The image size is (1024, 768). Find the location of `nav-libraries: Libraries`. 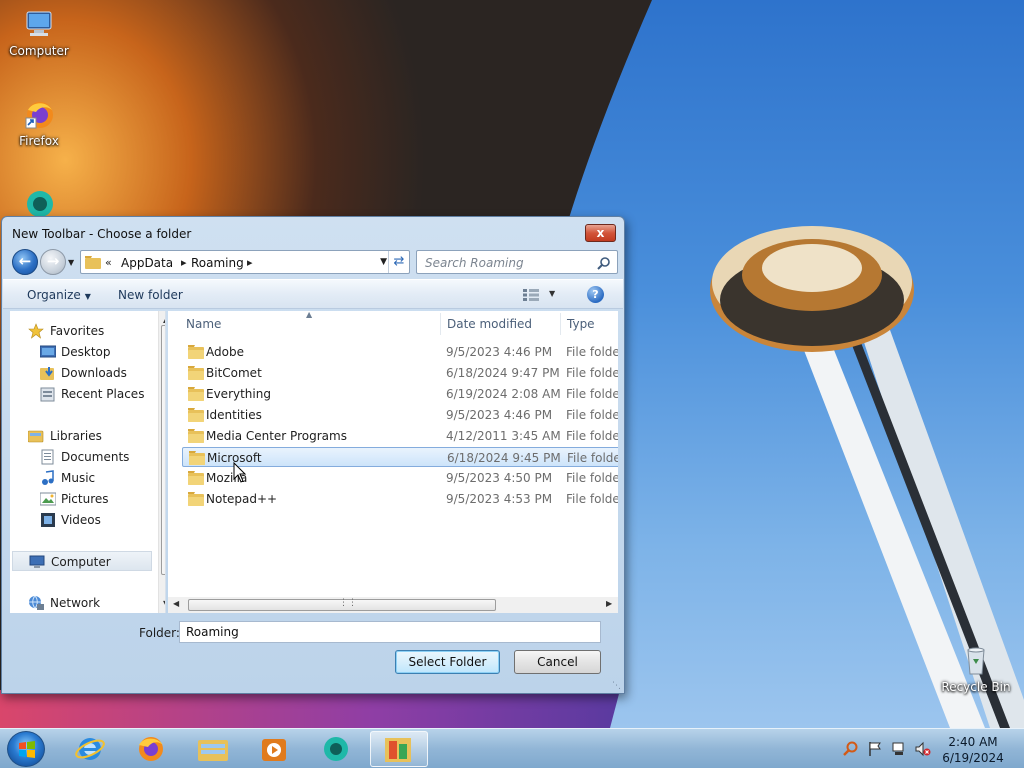

nav-libraries: Libraries is located at coordinates (80, 436).